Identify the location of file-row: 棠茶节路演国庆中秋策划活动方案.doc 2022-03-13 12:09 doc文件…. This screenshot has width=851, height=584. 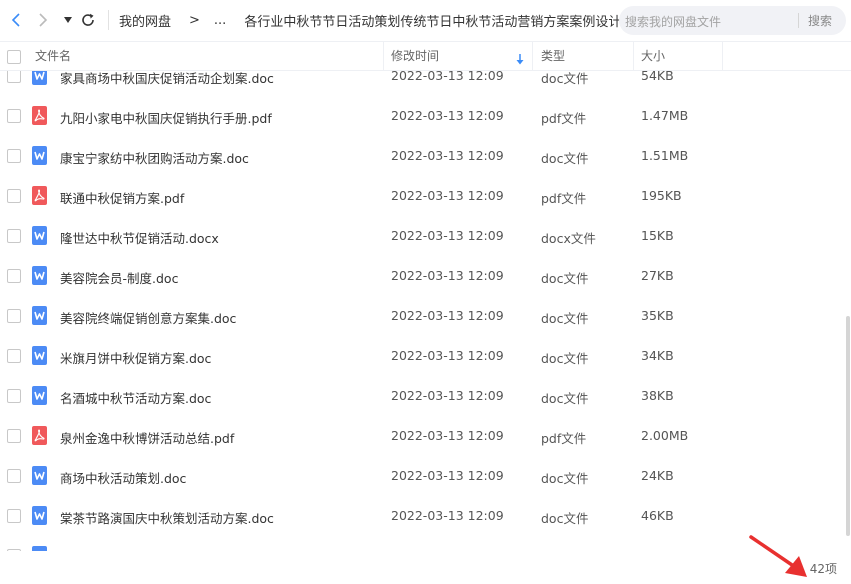
(425, 516).